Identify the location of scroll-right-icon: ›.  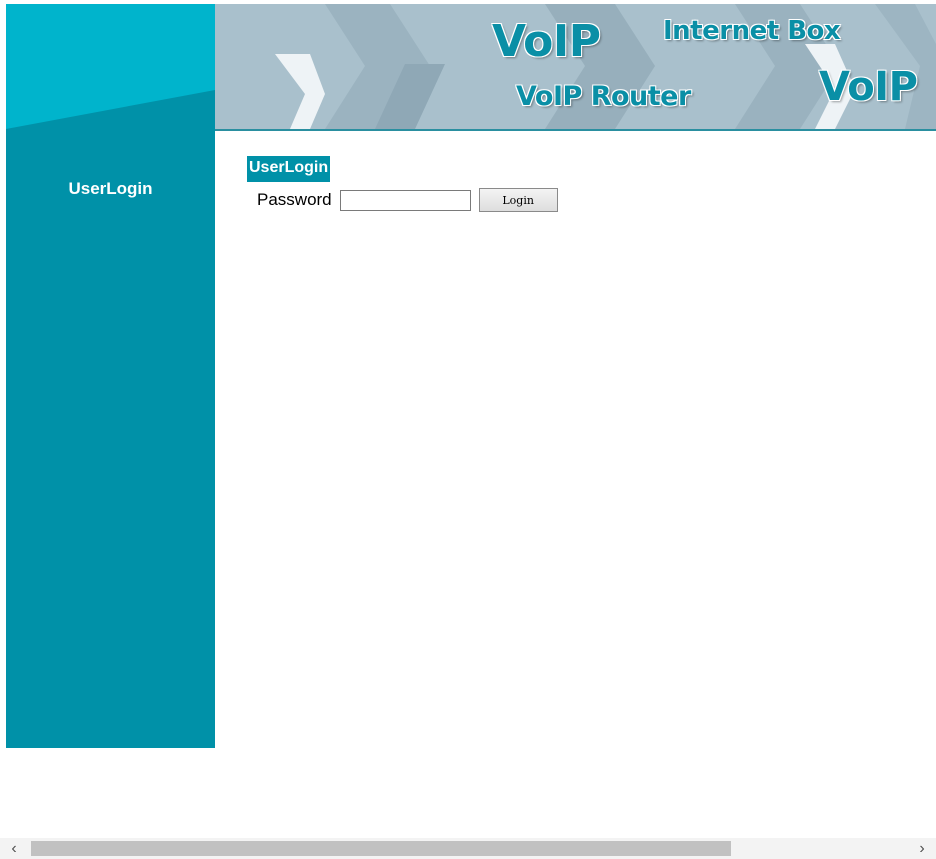
(922, 848).